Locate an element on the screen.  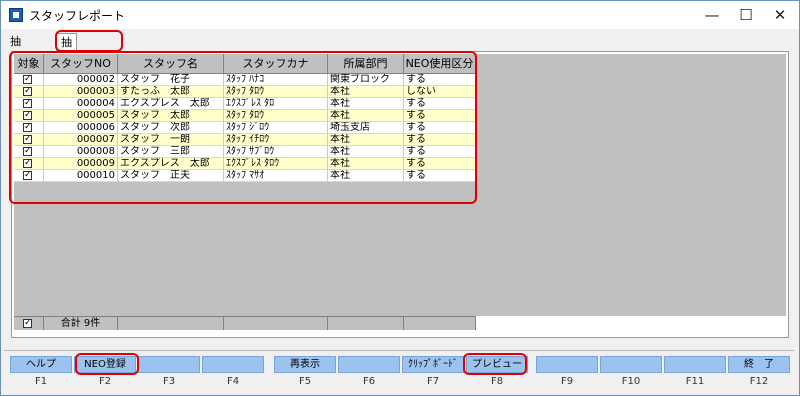
function-key-f3 is located at coordinates (169, 364).